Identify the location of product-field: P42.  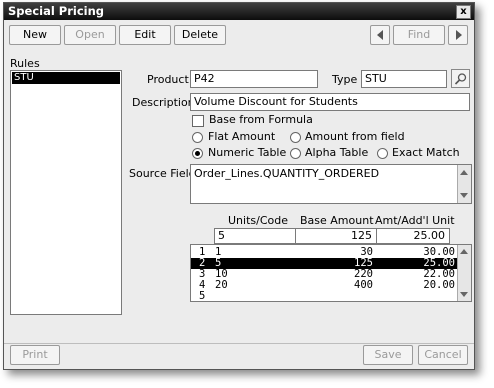
(254, 79).